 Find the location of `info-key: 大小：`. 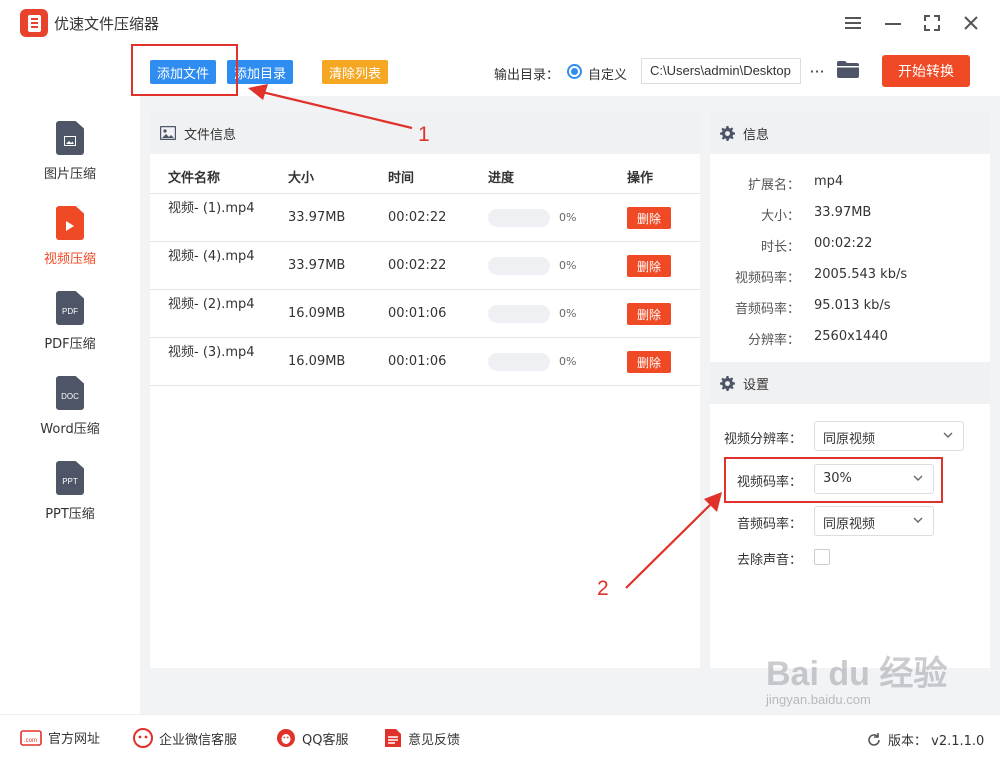

info-key: 大小： is located at coordinates (780, 216).